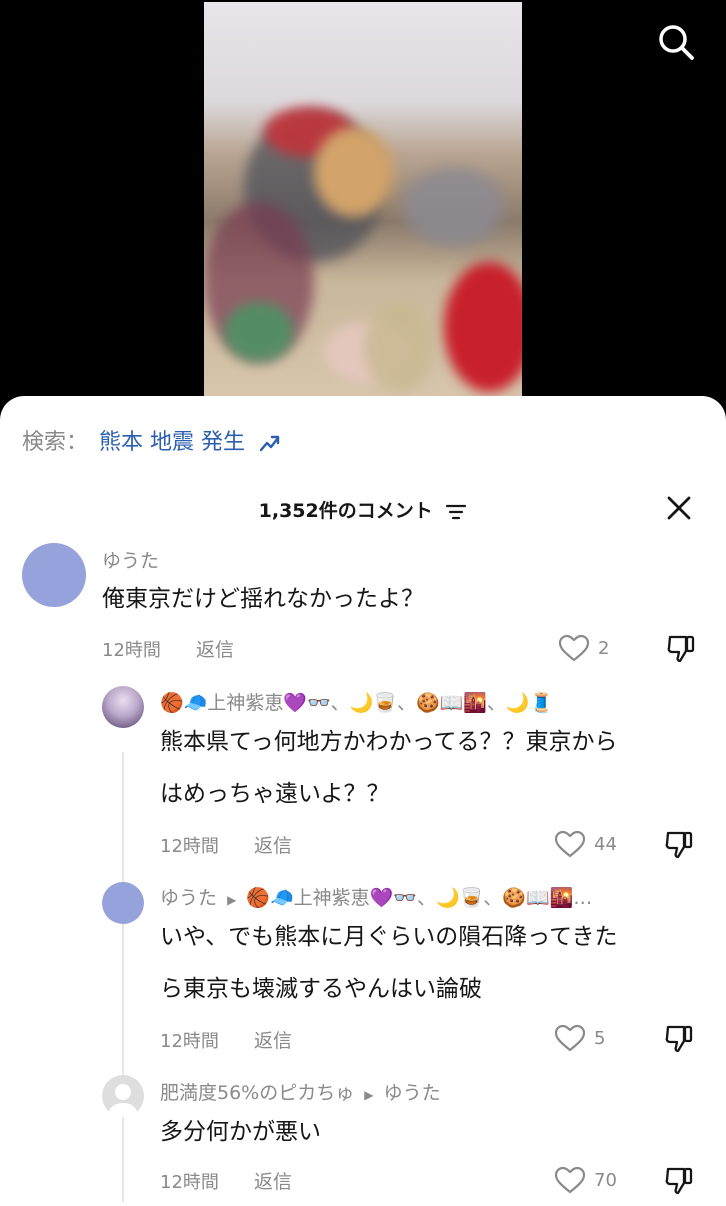 Image resolution: width=726 pixels, height=1206 pixels. Describe the element at coordinates (456, 512) in the screenshot. I see `sort-filter-icon` at that location.